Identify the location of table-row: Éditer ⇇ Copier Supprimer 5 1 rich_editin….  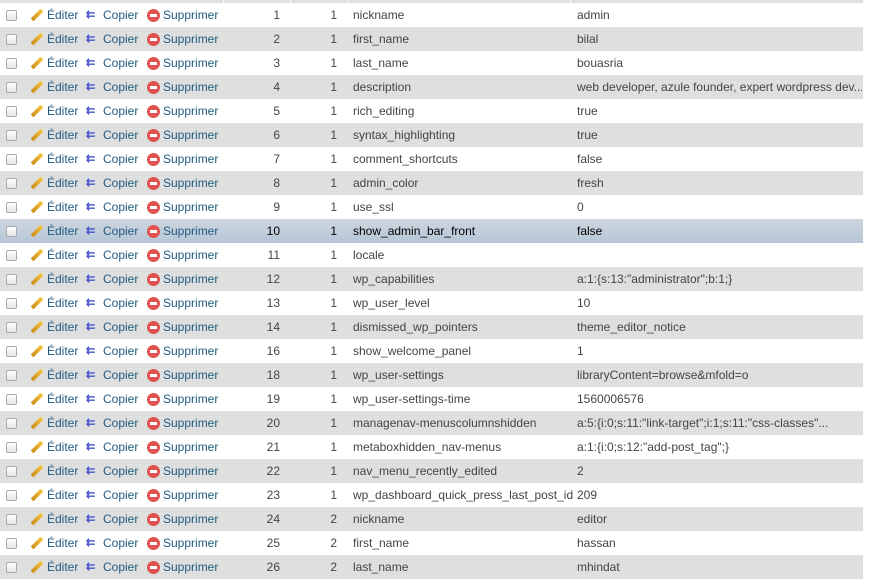
(431, 111).